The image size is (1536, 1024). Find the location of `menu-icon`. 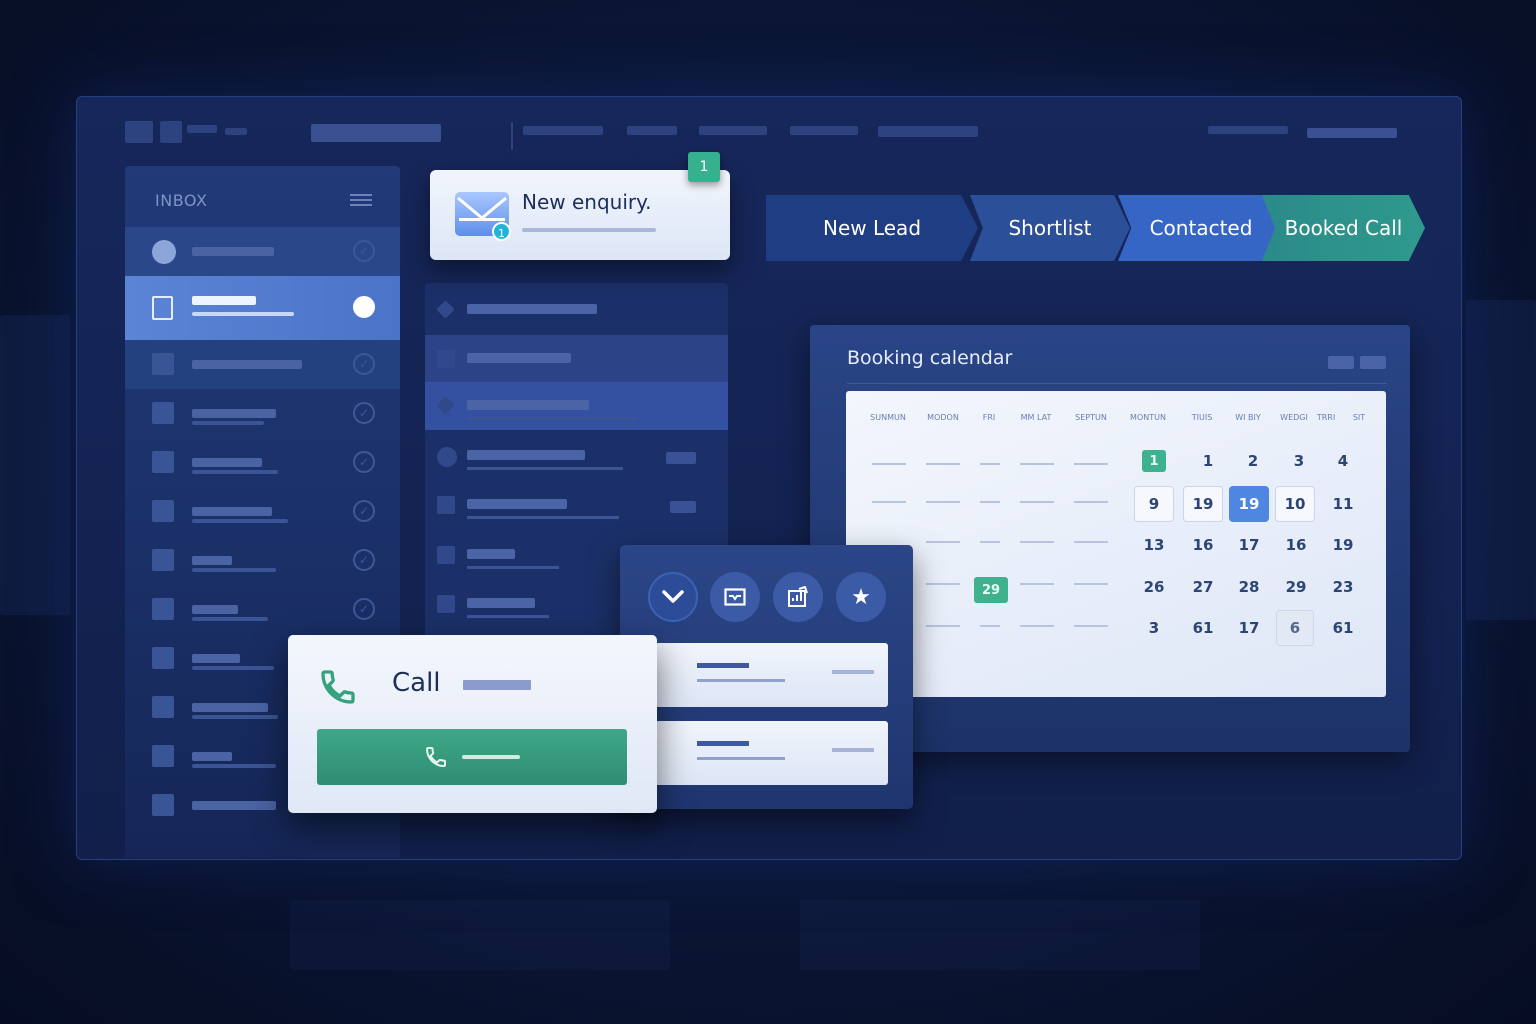

menu-icon is located at coordinates (361, 200).